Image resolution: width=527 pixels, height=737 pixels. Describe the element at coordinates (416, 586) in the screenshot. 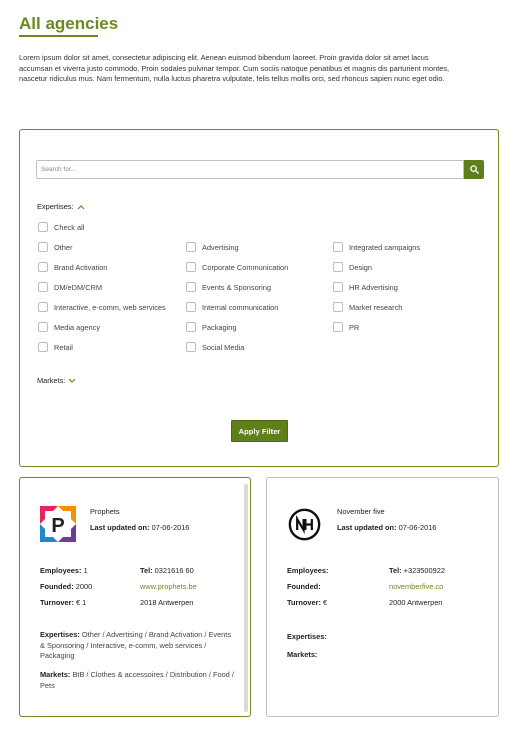

I see `website-link: novemberfive.co` at that location.